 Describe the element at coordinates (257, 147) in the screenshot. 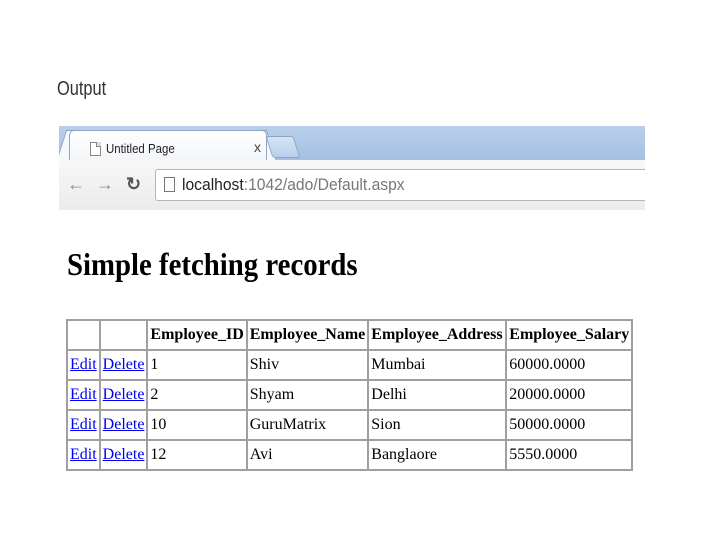

I see `close-icon: x` at that location.